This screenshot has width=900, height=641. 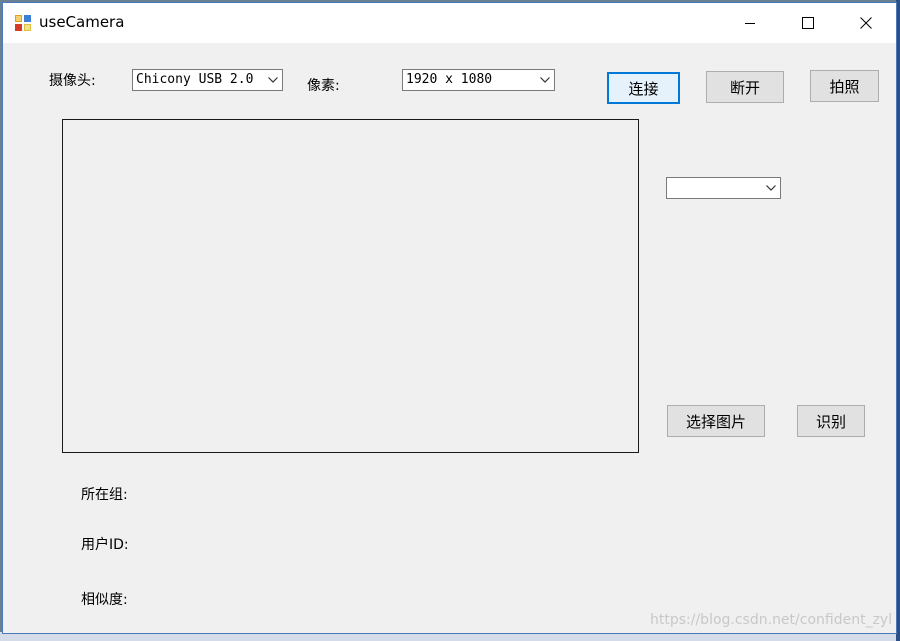 I want to click on capture-button: 拍照, so click(x=844, y=86).